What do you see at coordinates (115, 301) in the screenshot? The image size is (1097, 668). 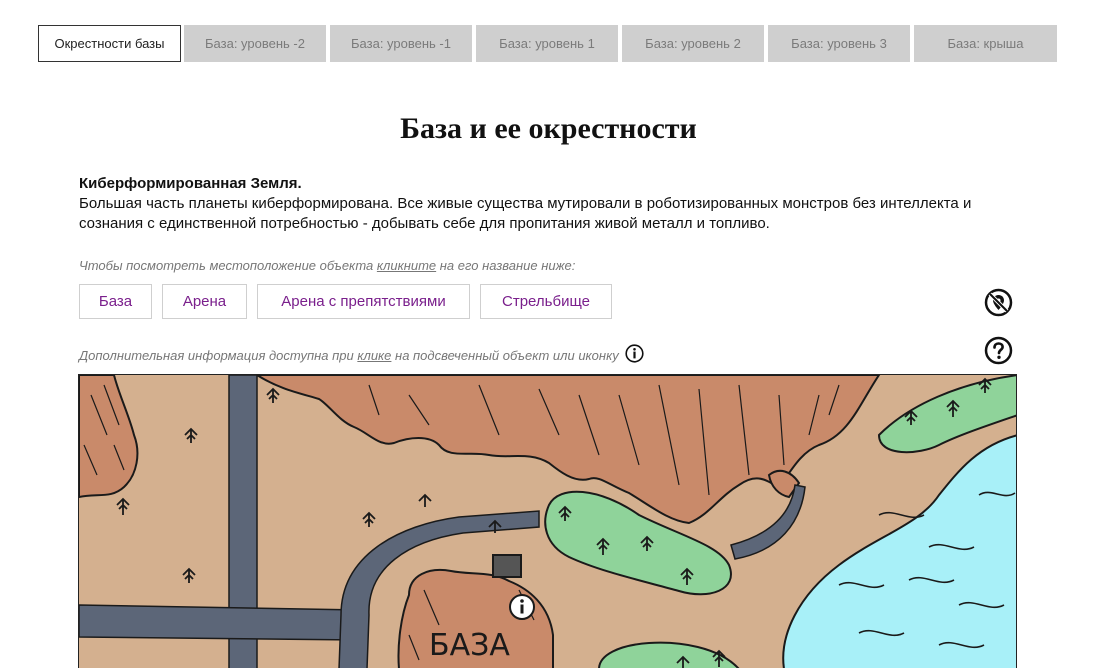 I see `object-button-base: База` at bounding box center [115, 301].